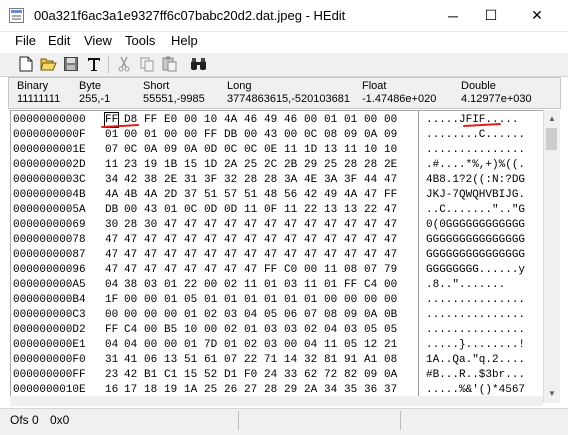  Describe the element at coordinates (270, 135) in the screenshot. I see `hex-byte: 43` at that location.